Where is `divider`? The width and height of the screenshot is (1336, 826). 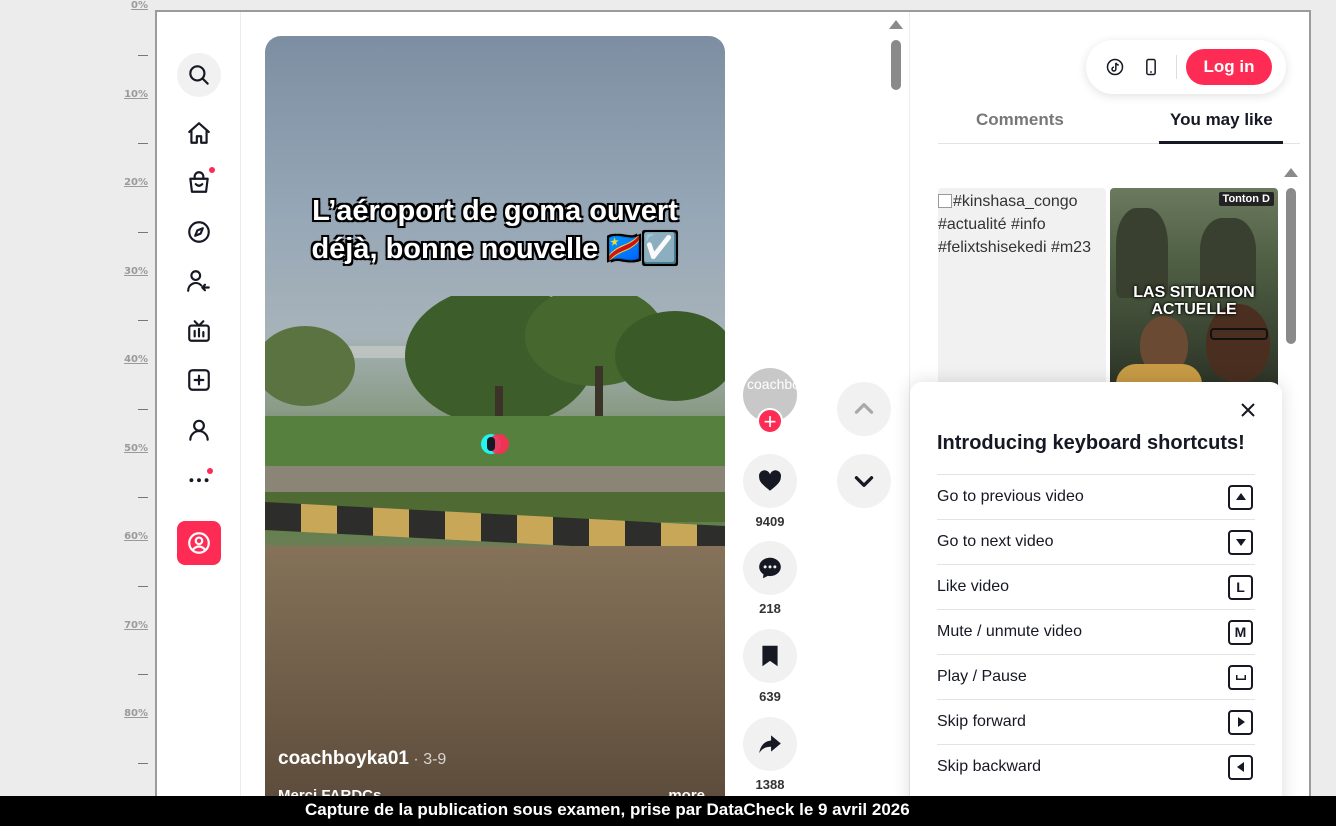
divider is located at coordinates (1176, 67).